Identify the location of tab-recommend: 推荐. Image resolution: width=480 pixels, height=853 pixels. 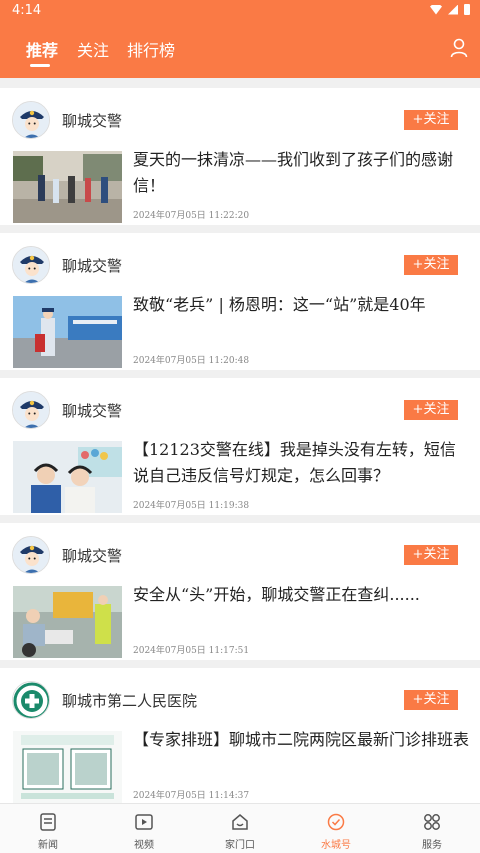
(42, 49).